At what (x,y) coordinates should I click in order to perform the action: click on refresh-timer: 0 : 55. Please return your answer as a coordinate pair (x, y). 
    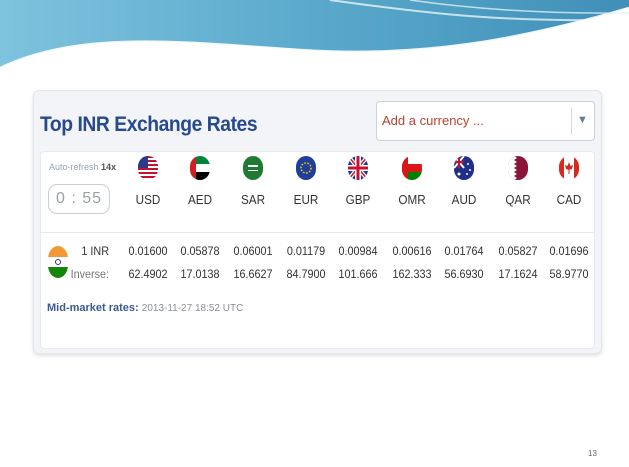
    Looking at the image, I should click on (79, 199).